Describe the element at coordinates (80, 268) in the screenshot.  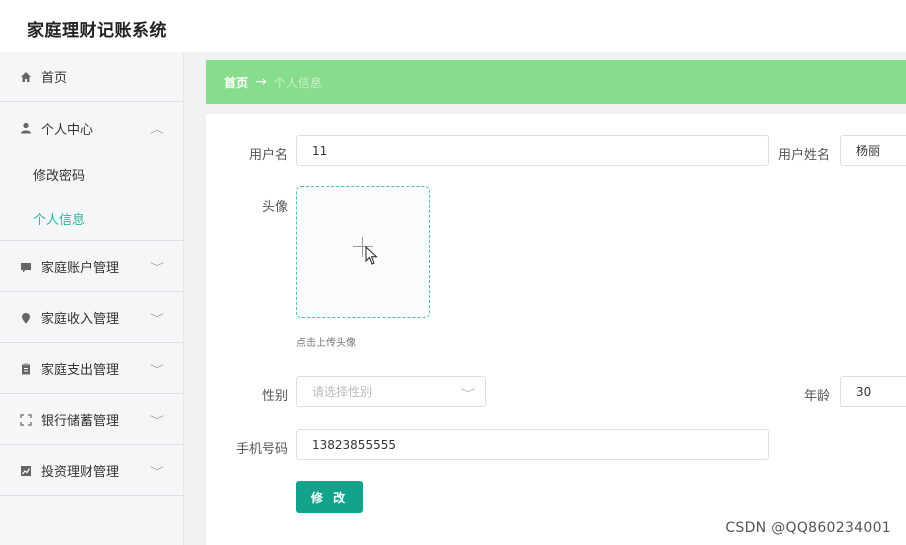
I see `sidebar-item-label: 家庭账户管理` at that location.